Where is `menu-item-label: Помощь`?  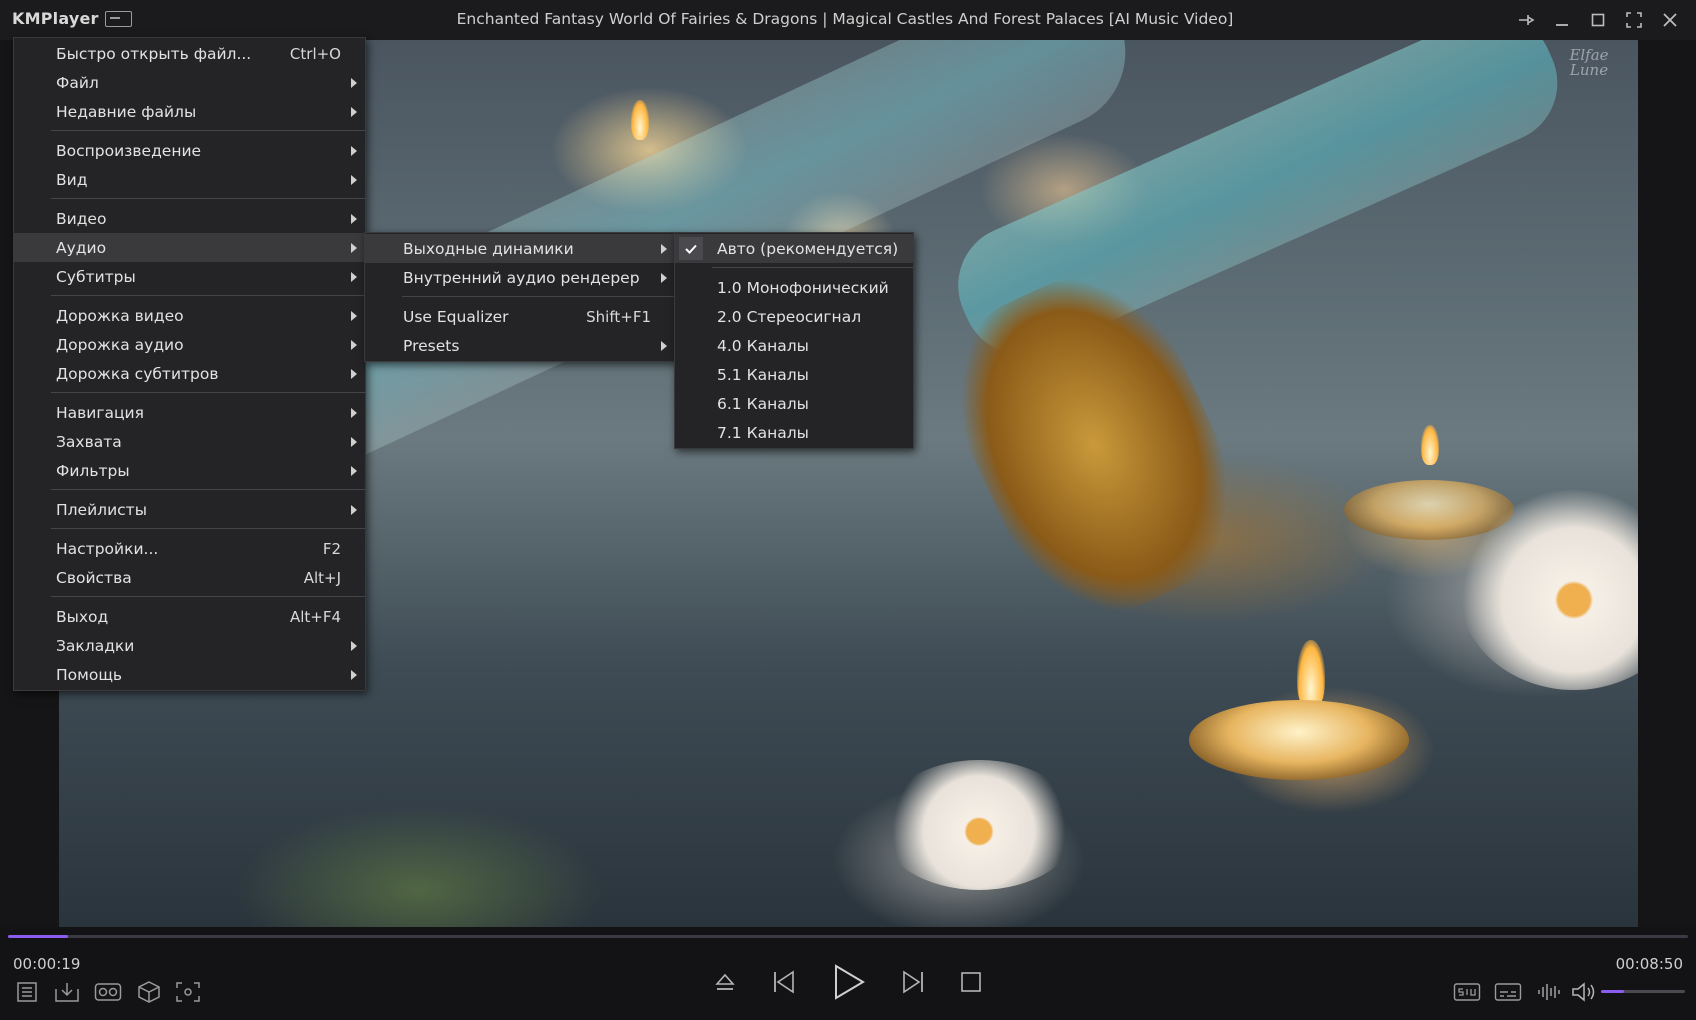
menu-item-label: Помощь is located at coordinates (89, 674).